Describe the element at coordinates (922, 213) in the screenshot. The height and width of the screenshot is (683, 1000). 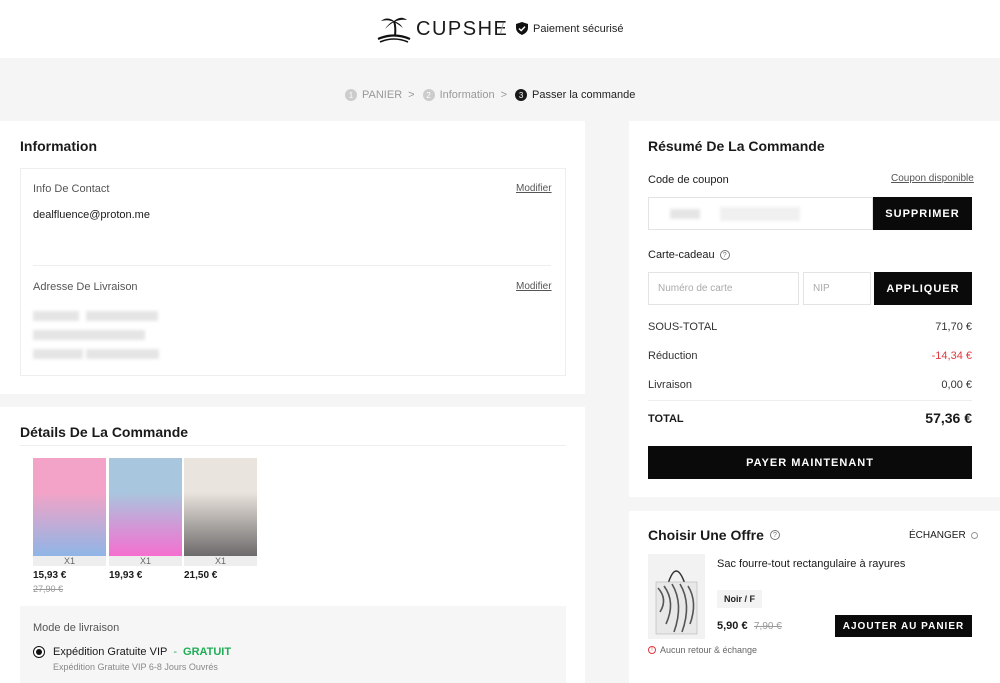
I see `remove-coupon-button: SUPPRIMER` at that location.